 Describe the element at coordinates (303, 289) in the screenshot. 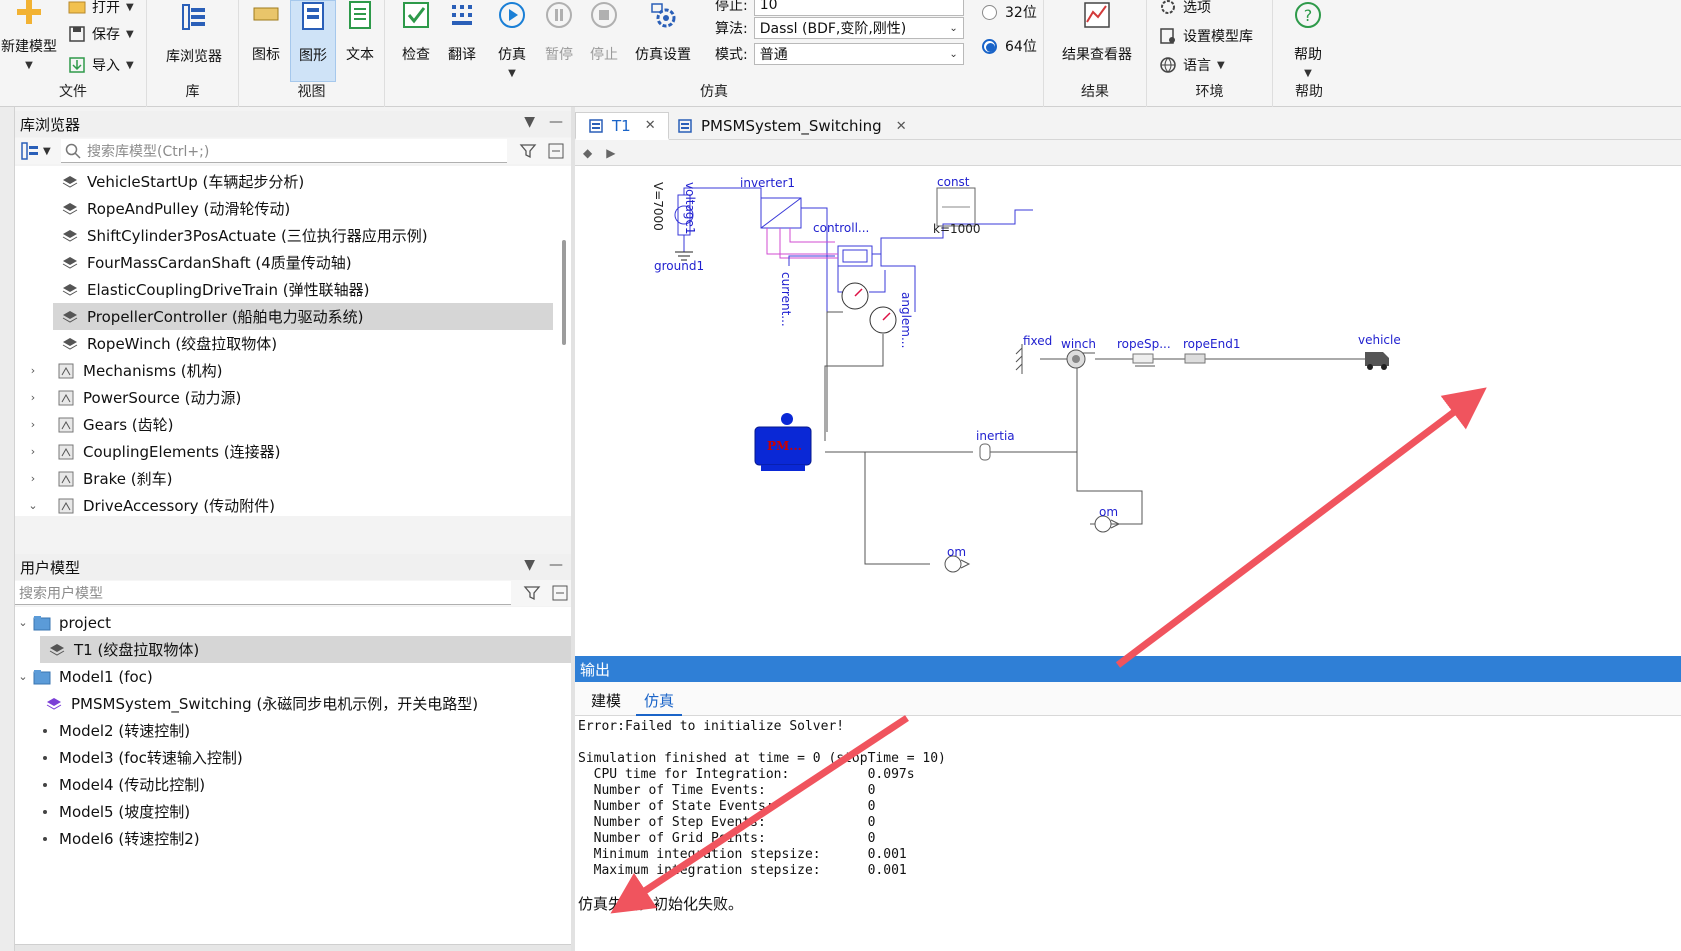

I see `library-model-item: ElasticCouplingDriveTrain (弹性联轴器)` at that location.